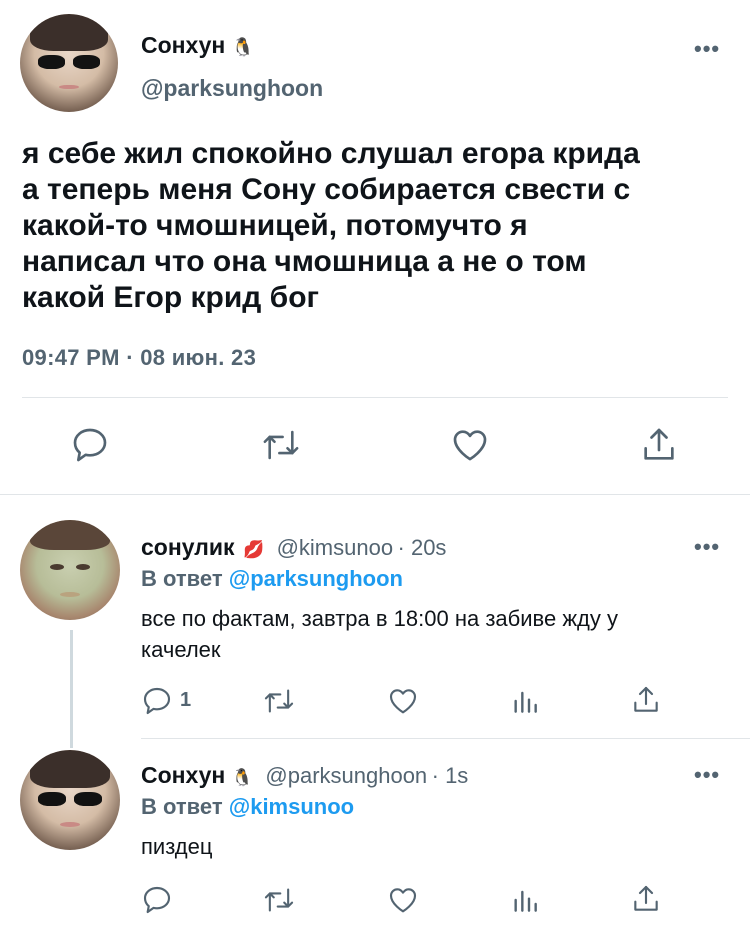 The image size is (750, 932). What do you see at coordinates (253, 549) in the screenshot?
I see `lips-emoji: 💋` at bounding box center [253, 549].